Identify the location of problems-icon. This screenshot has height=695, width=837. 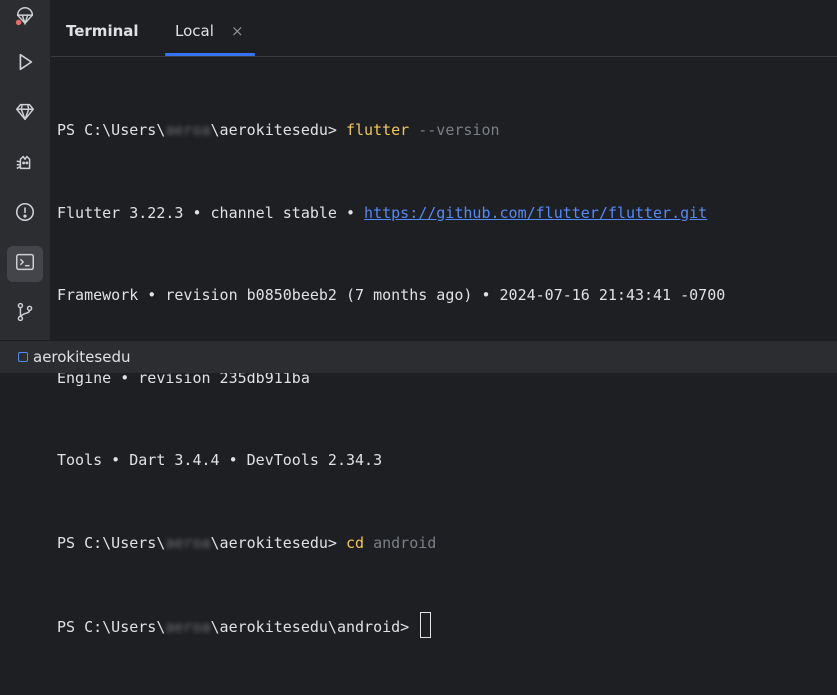
(25, 214).